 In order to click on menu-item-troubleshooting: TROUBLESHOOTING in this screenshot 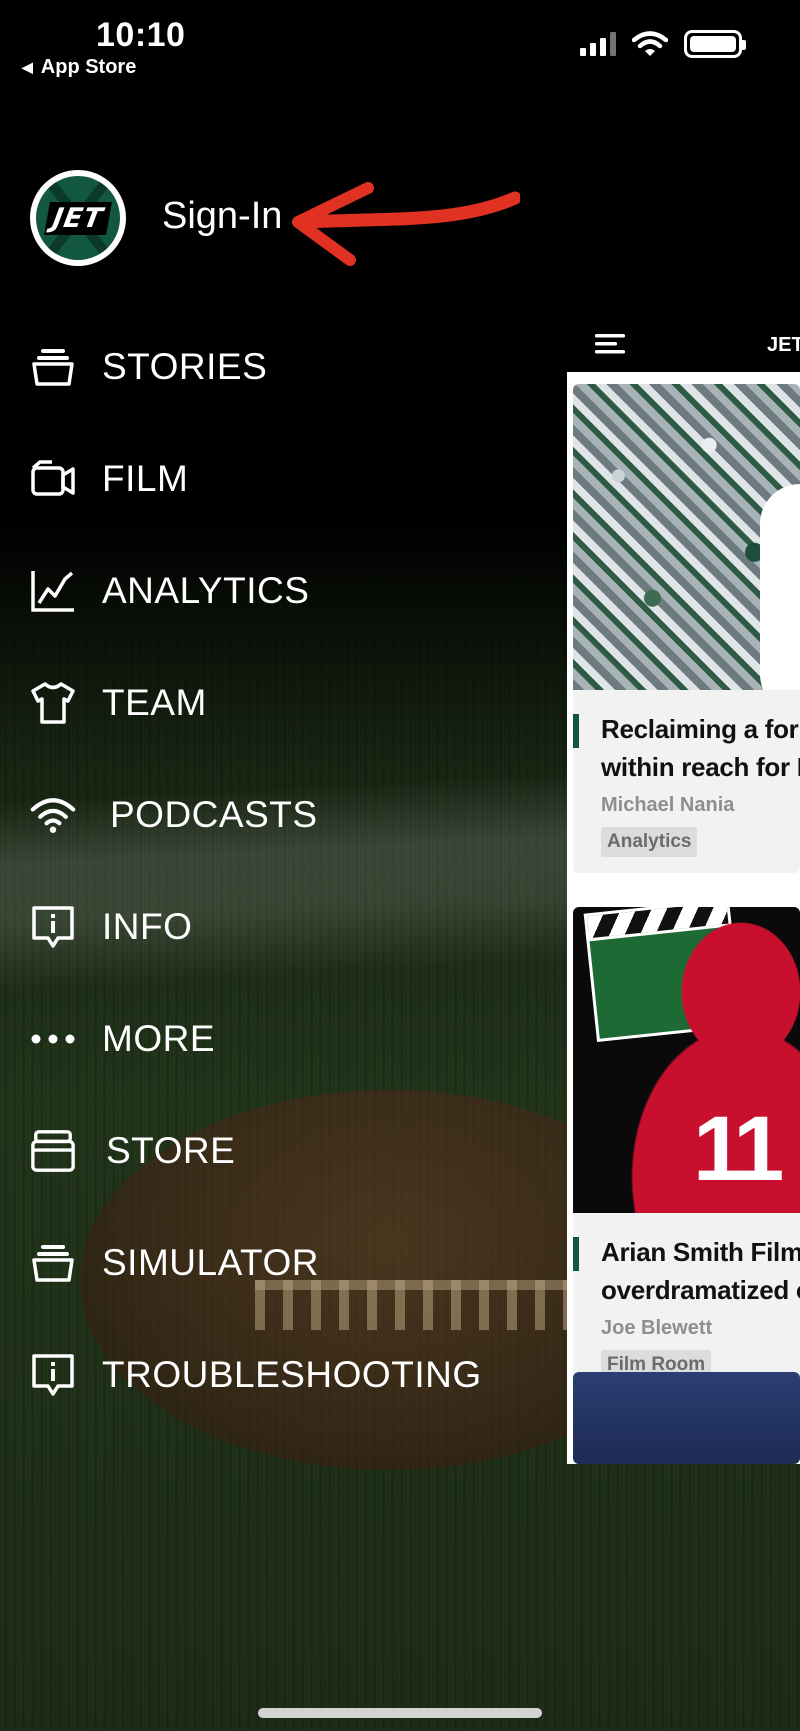, I will do `click(256, 1375)`.